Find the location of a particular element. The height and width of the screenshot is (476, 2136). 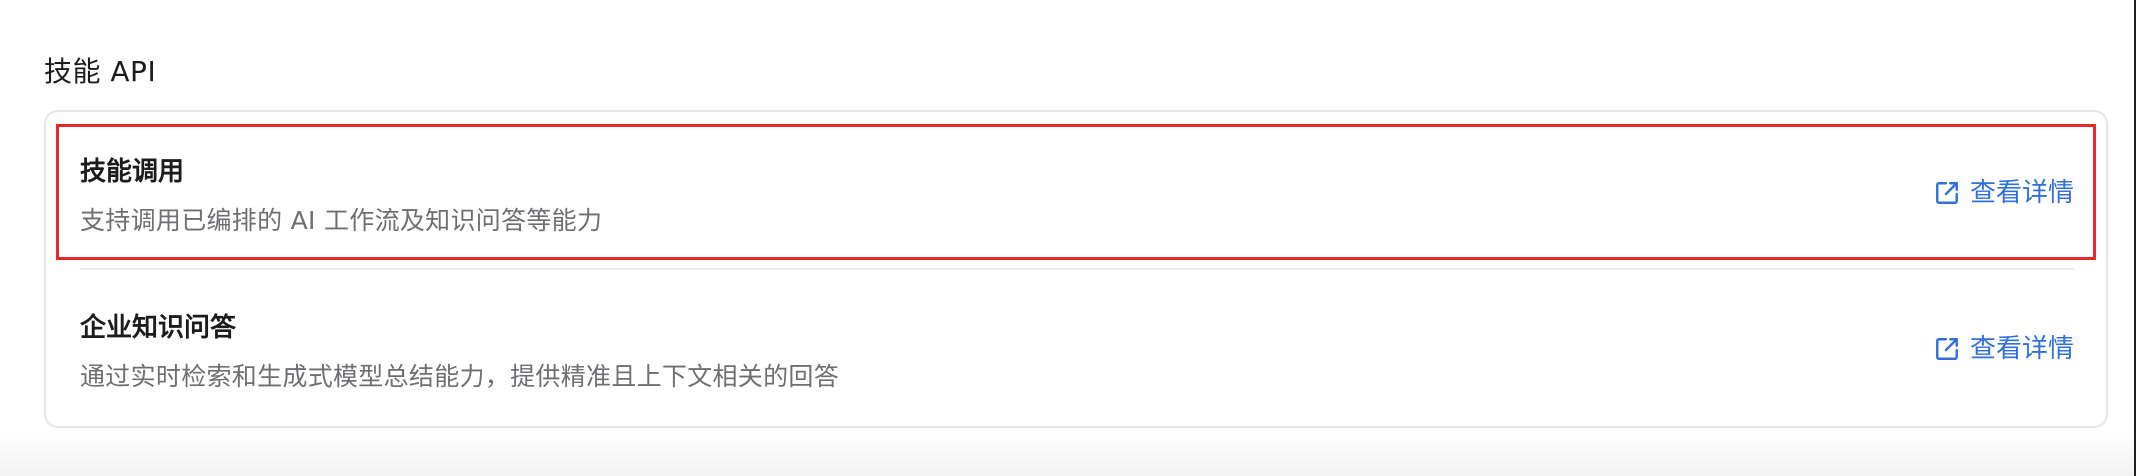

row-divider is located at coordinates (1077, 269).